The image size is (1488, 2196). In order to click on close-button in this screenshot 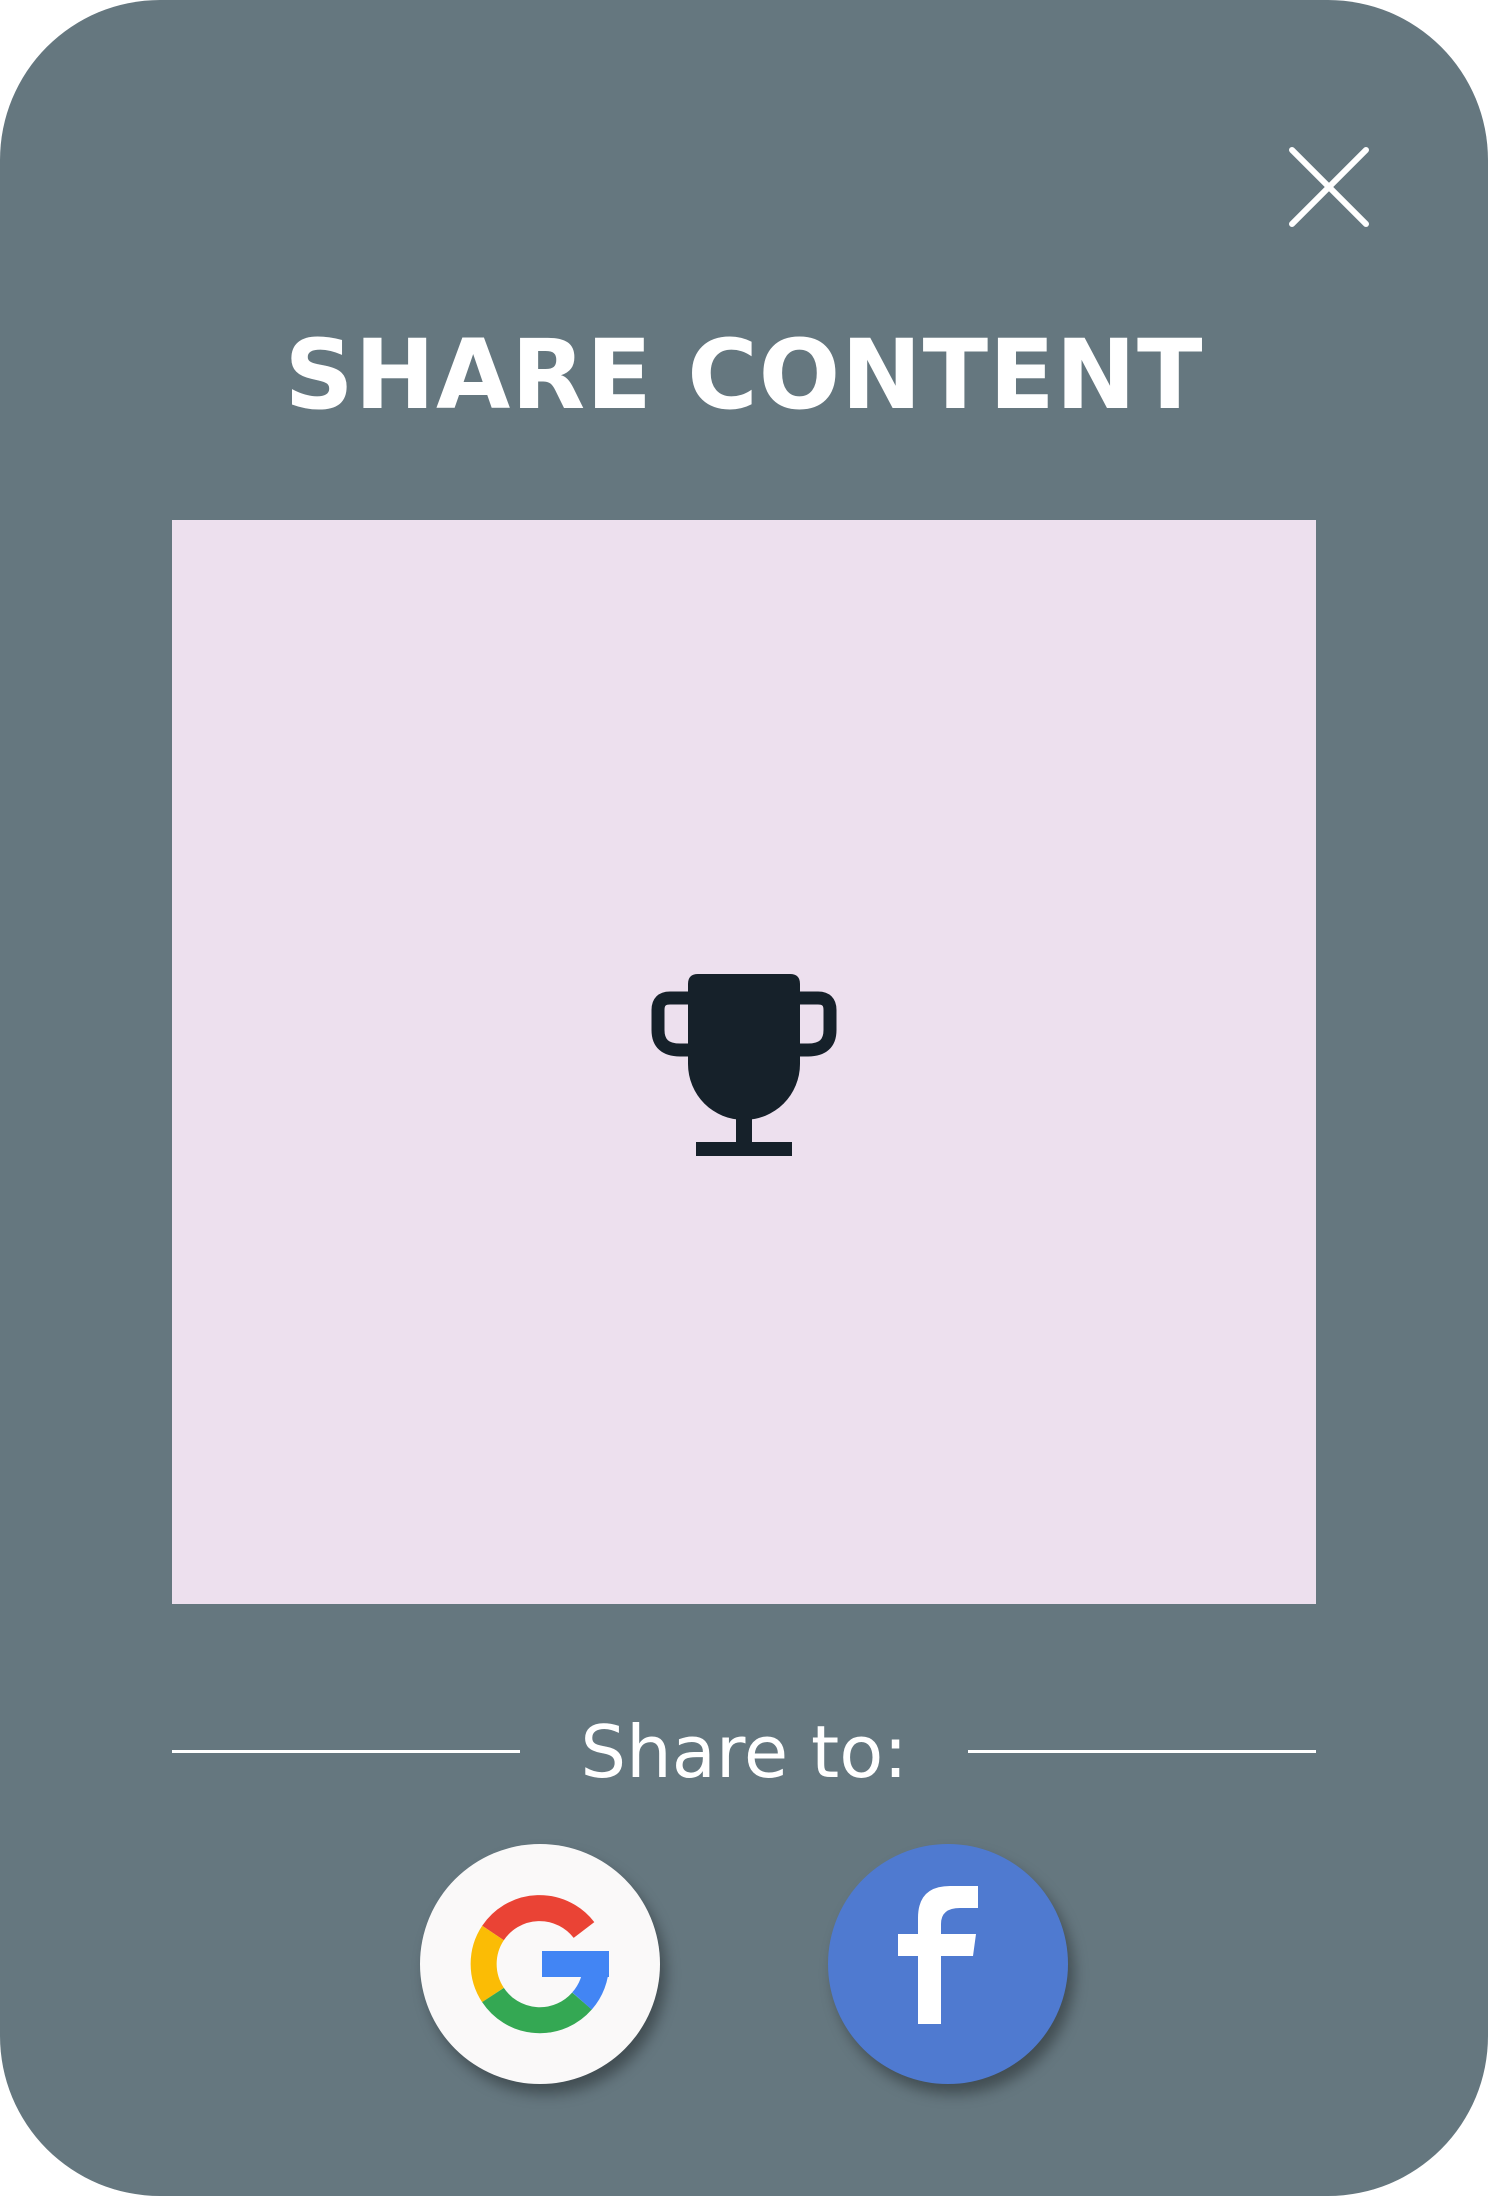, I will do `click(1326, 190)`.